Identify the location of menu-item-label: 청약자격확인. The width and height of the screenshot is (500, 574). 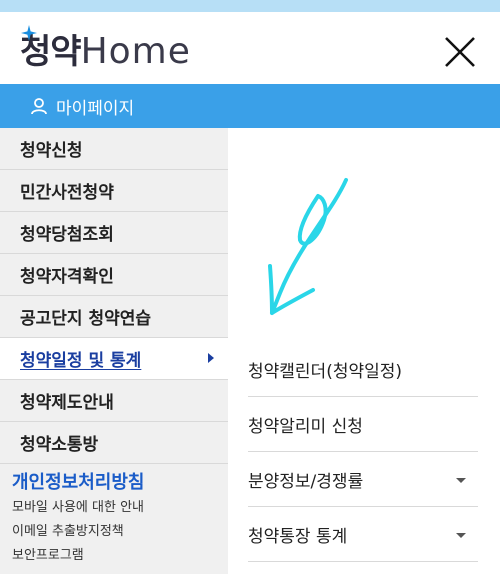
(67, 277).